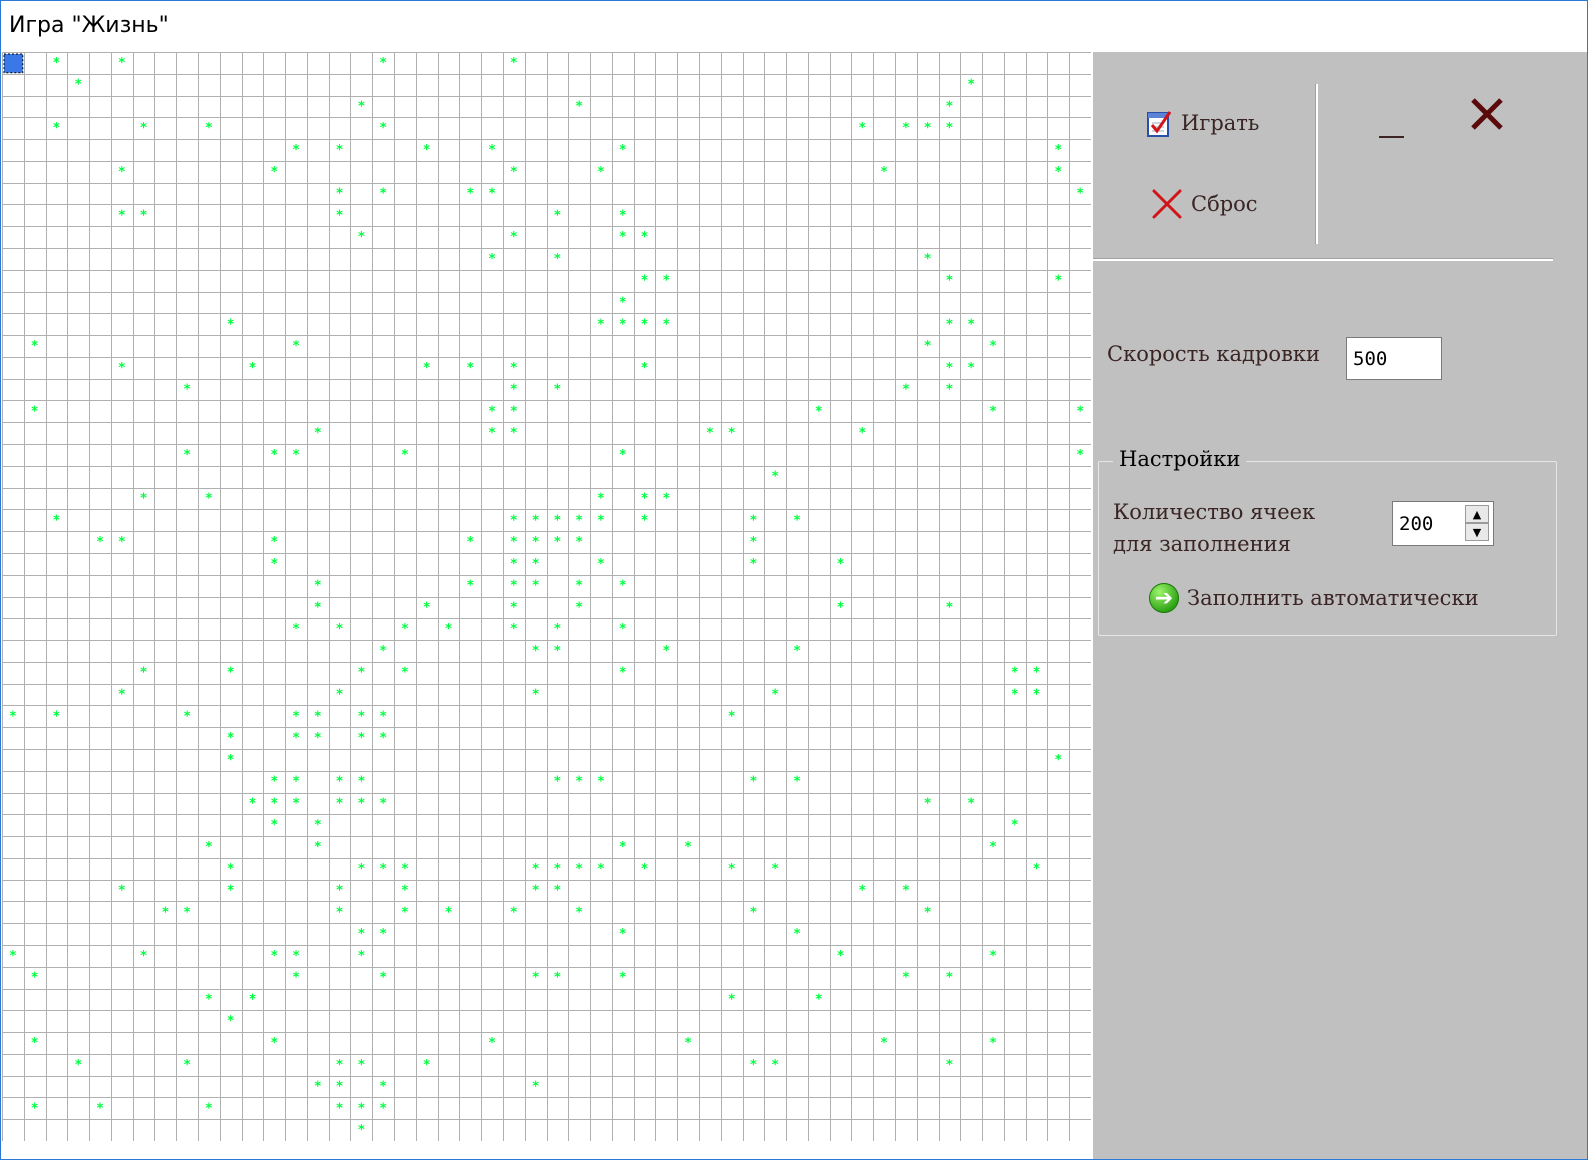 This screenshot has width=1588, height=1160. What do you see at coordinates (1433, 523) in the screenshot?
I see `count-input` at bounding box center [1433, 523].